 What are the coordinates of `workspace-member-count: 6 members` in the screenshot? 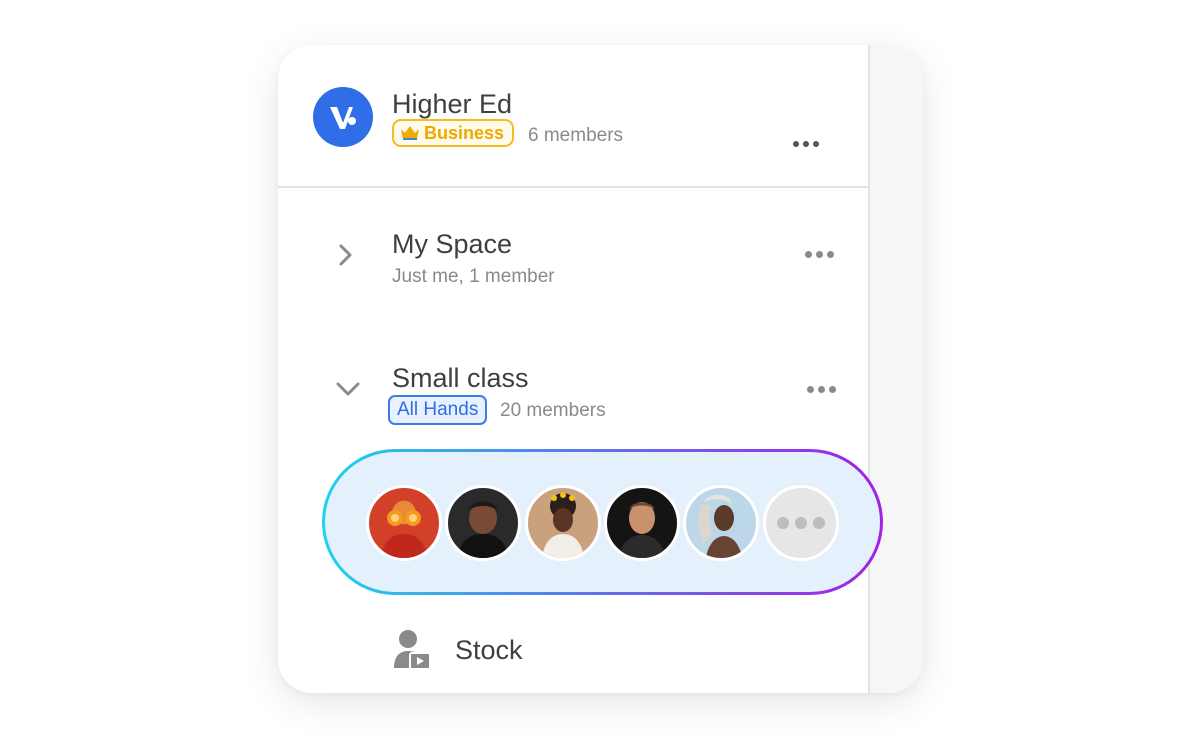 It's located at (576, 135).